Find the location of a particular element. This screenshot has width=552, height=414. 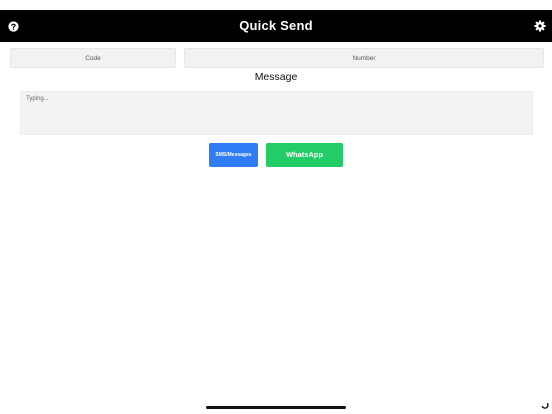

code-field is located at coordinates (93, 58).